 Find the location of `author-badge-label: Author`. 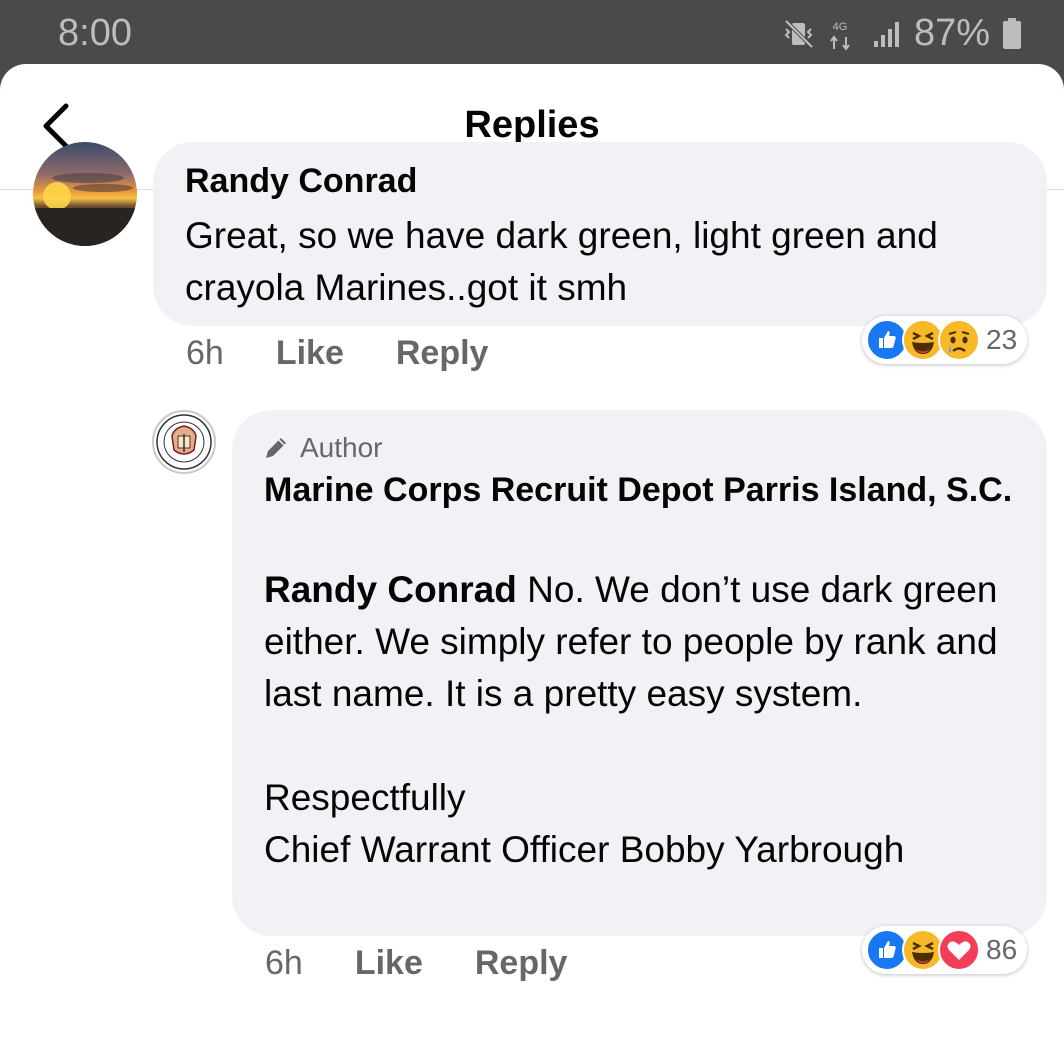

author-badge-label: Author is located at coordinates (341, 447).